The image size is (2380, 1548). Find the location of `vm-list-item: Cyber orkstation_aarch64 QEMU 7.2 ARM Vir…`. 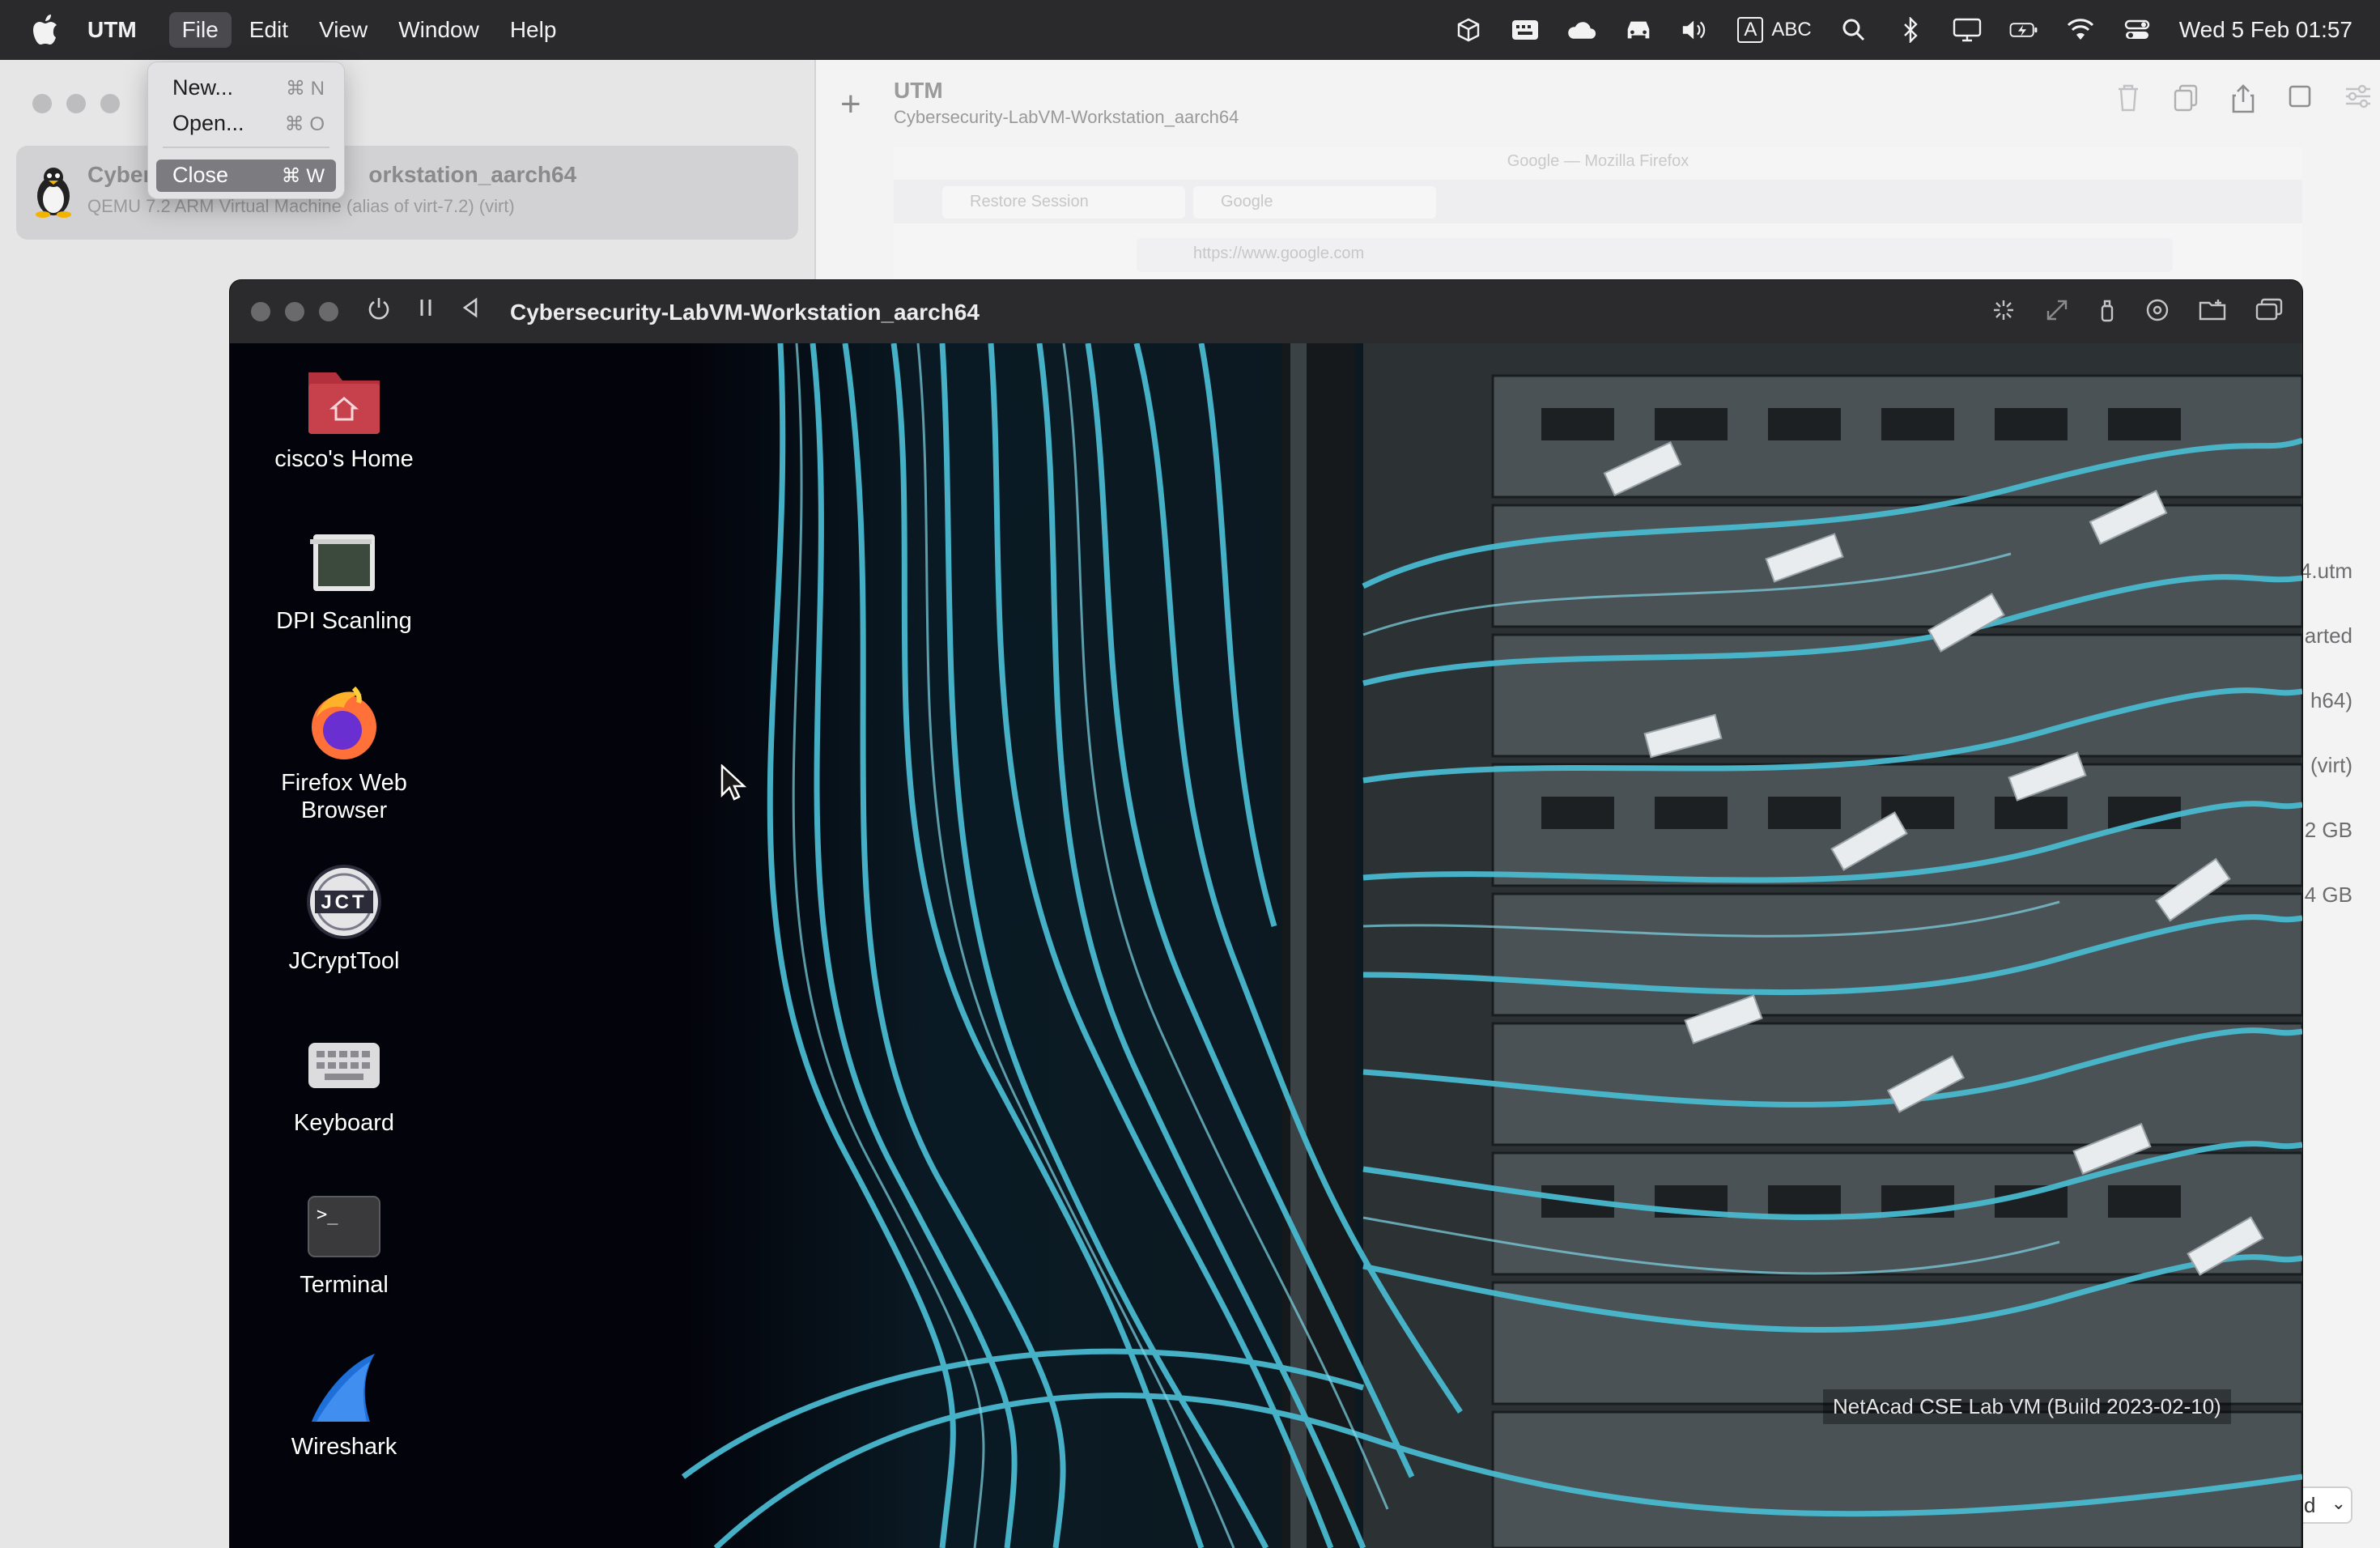

vm-list-item: Cyber orkstation_aarch64 QEMU 7.2 ARM Vir… is located at coordinates (407, 193).